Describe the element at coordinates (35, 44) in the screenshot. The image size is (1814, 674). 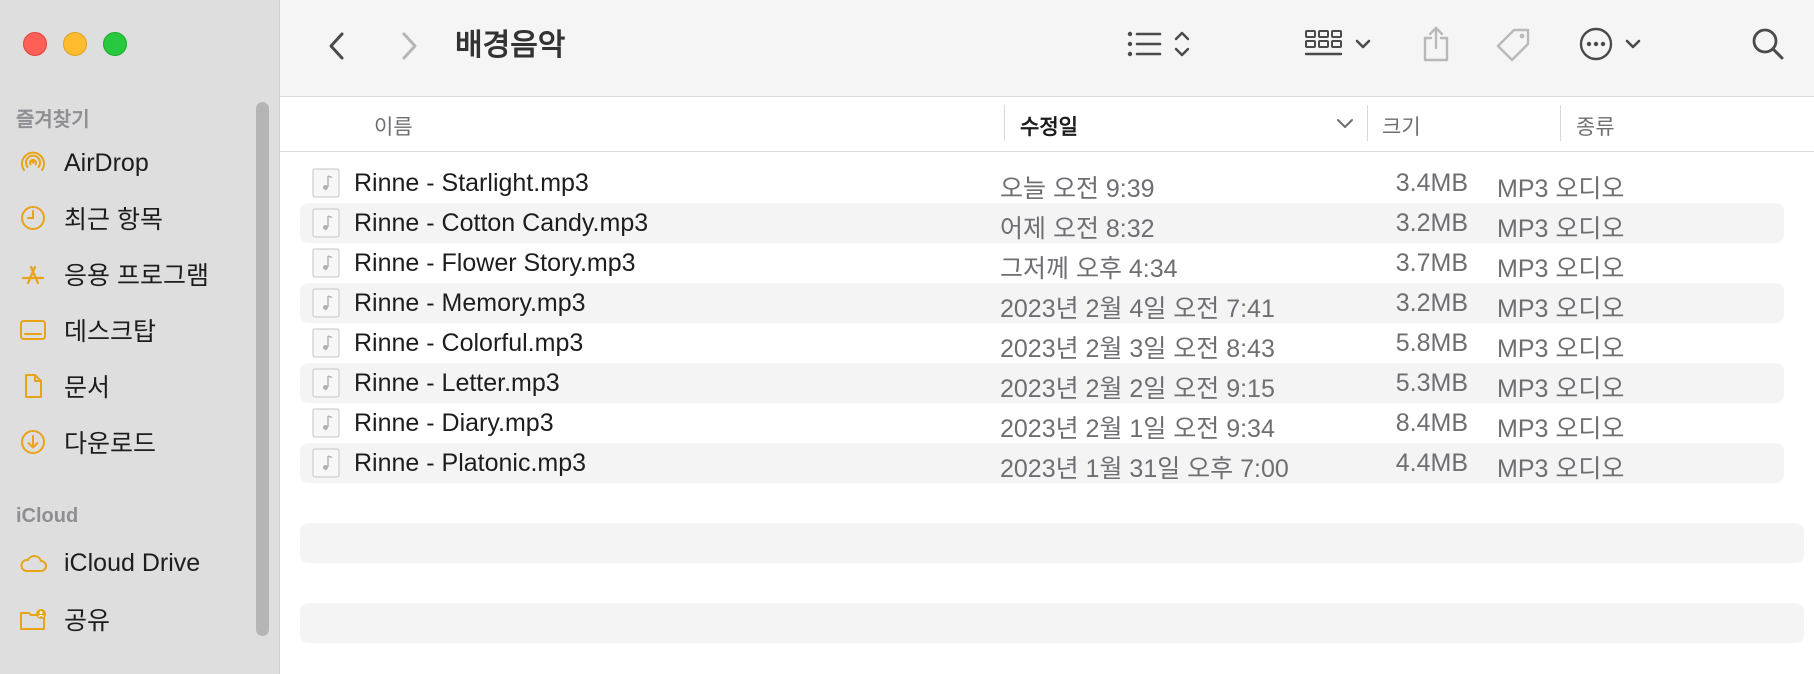
I see `close-window-button` at that location.